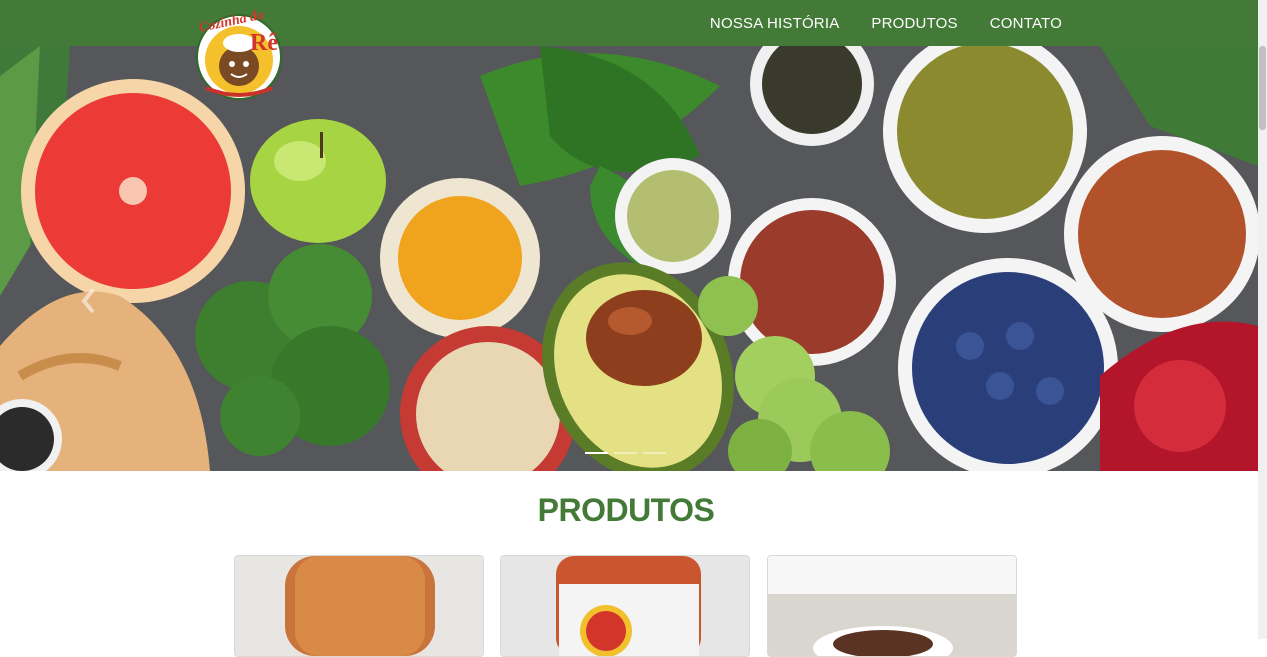 Image resolution: width=1267 pixels, height=657 pixels. I want to click on product-card-homemade-bread, so click(625, 606).